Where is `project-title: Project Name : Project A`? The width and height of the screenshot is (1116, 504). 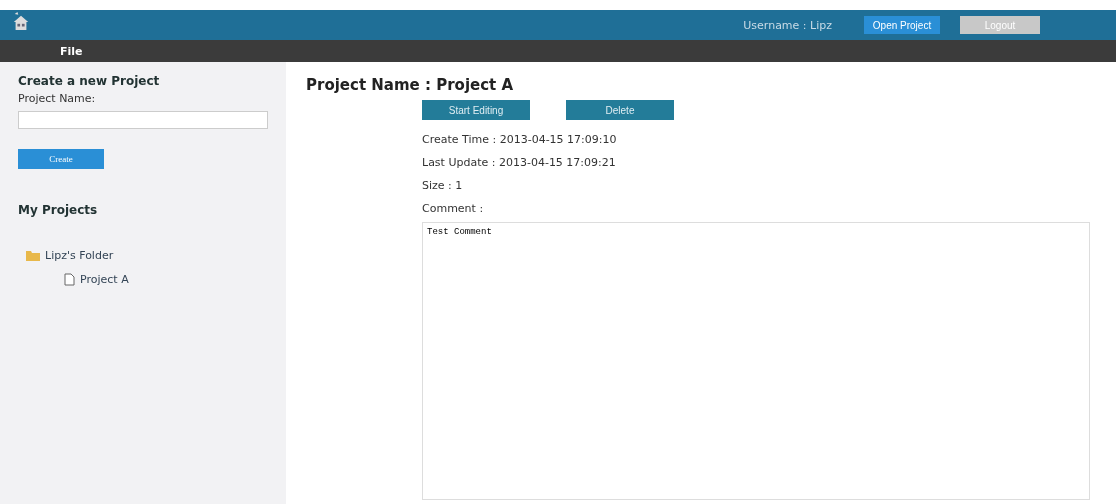
project-title: Project Name : Project A is located at coordinates (410, 85).